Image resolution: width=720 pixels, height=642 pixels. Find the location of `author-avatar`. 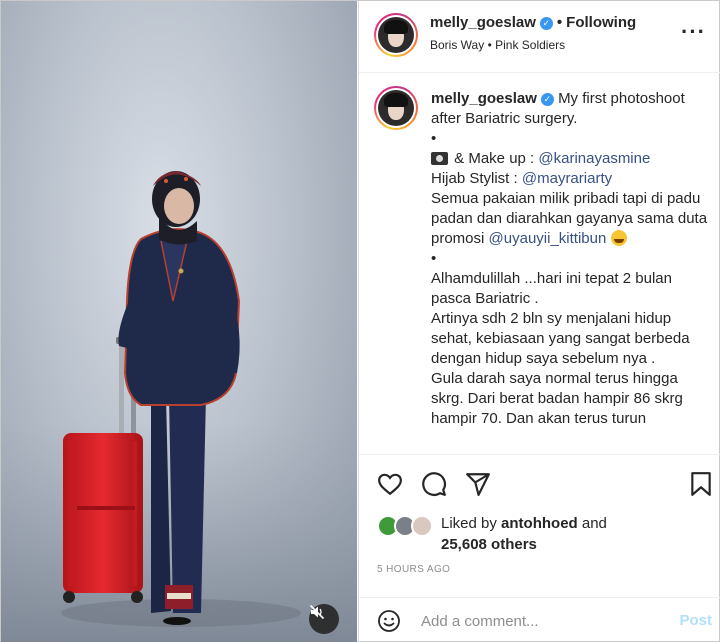

author-avatar is located at coordinates (396, 35).